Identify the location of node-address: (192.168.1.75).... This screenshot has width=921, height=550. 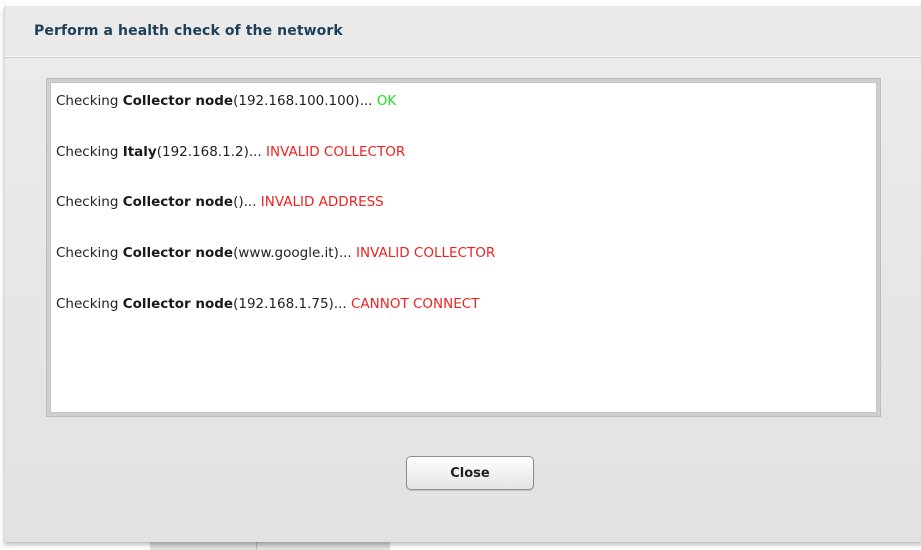
(292, 304).